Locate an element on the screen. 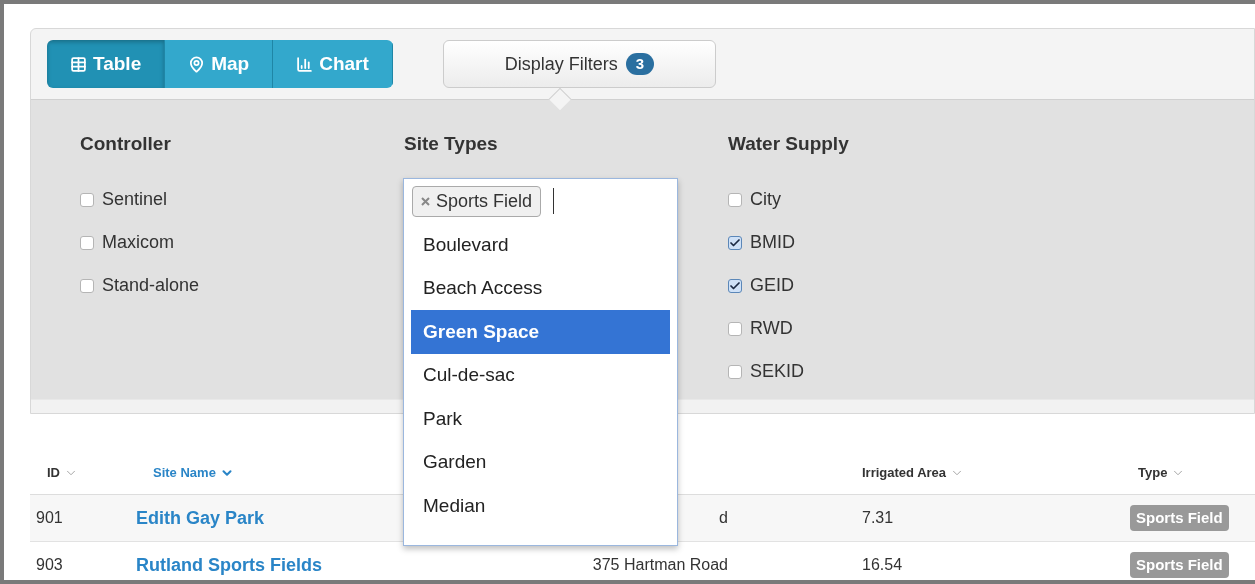 This screenshot has height=584, width=1255. filter-heading: Controller is located at coordinates (126, 144).